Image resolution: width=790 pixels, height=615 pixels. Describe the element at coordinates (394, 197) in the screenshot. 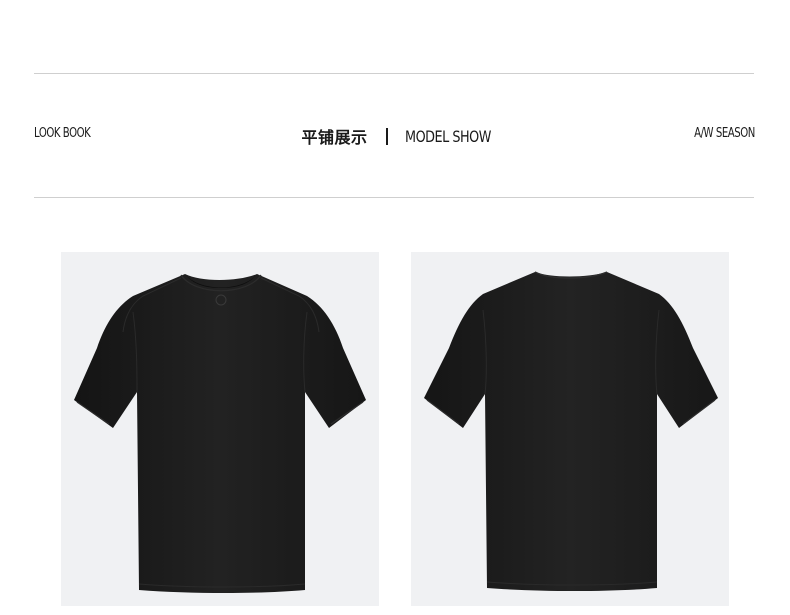

I see `bottom-divider` at that location.